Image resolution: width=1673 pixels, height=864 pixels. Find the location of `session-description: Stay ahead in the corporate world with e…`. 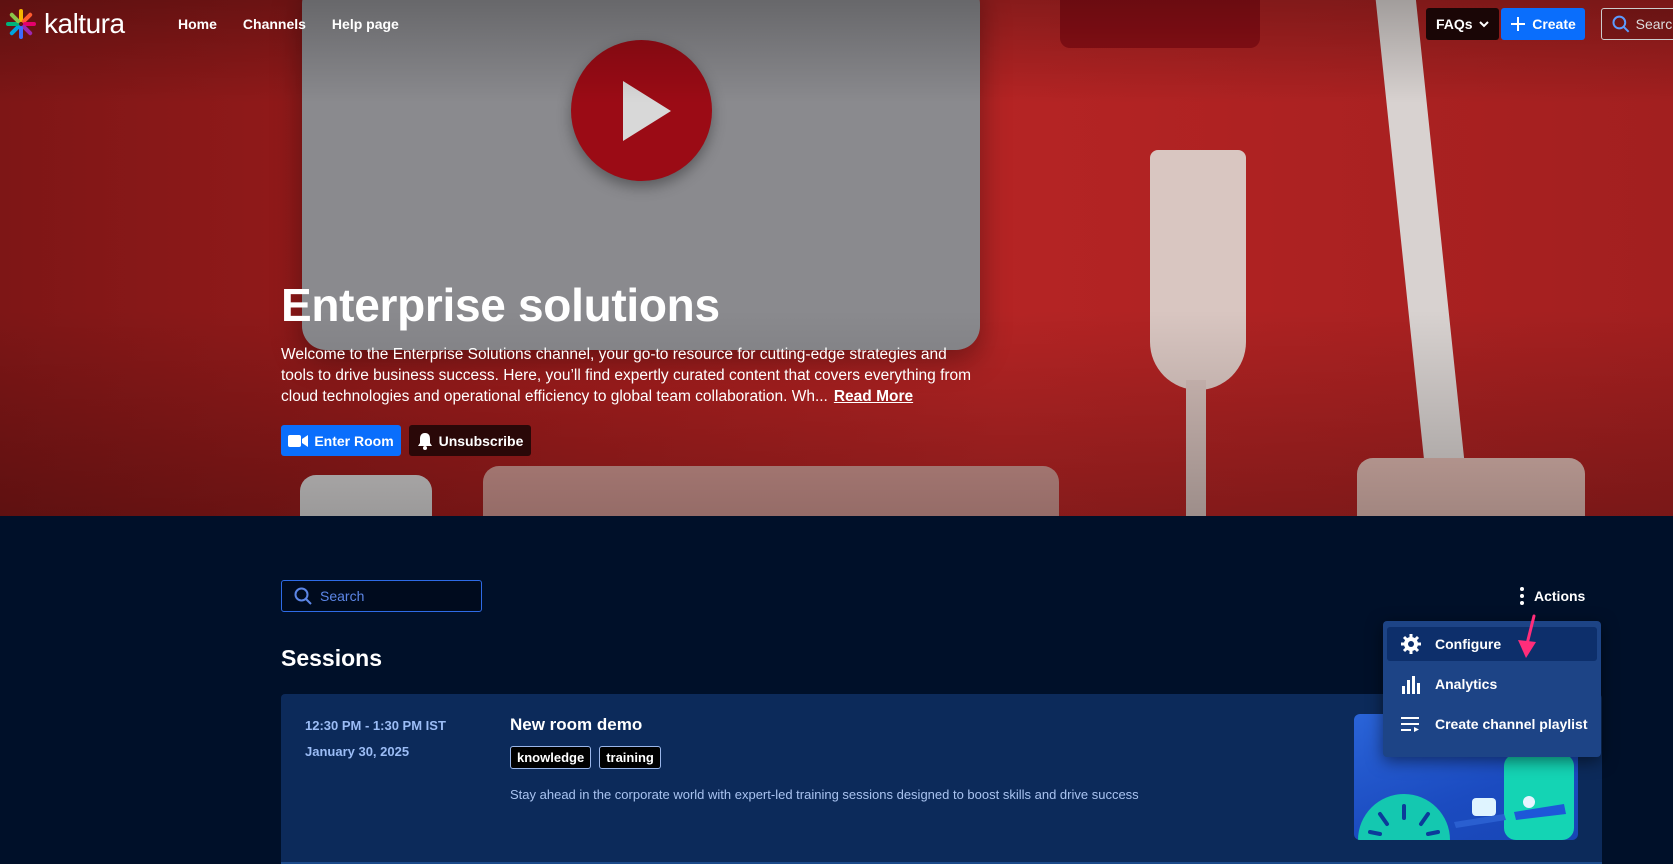

session-description: Stay ahead in the corporate world with e… is located at coordinates (824, 794).